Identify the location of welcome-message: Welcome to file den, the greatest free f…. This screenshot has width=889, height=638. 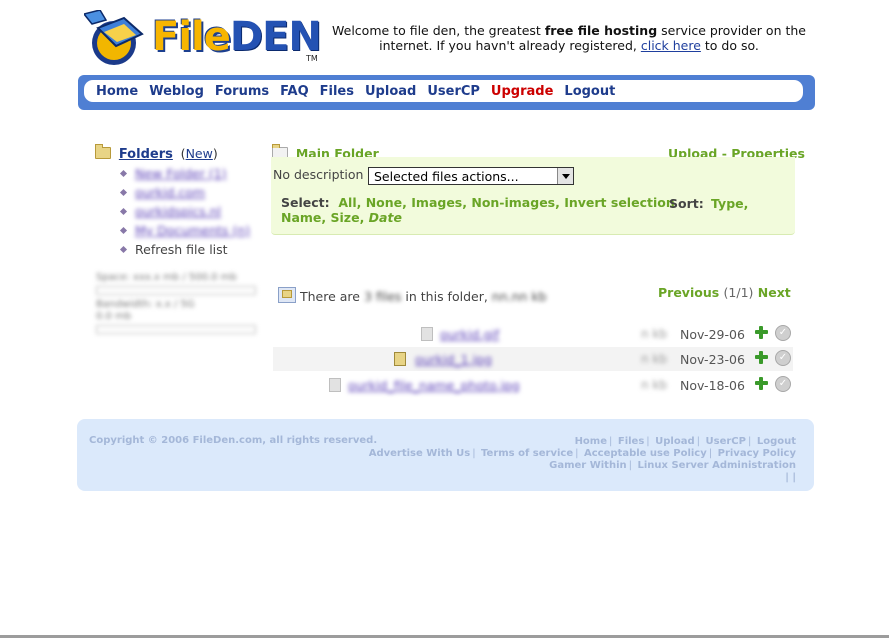
(569, 38).